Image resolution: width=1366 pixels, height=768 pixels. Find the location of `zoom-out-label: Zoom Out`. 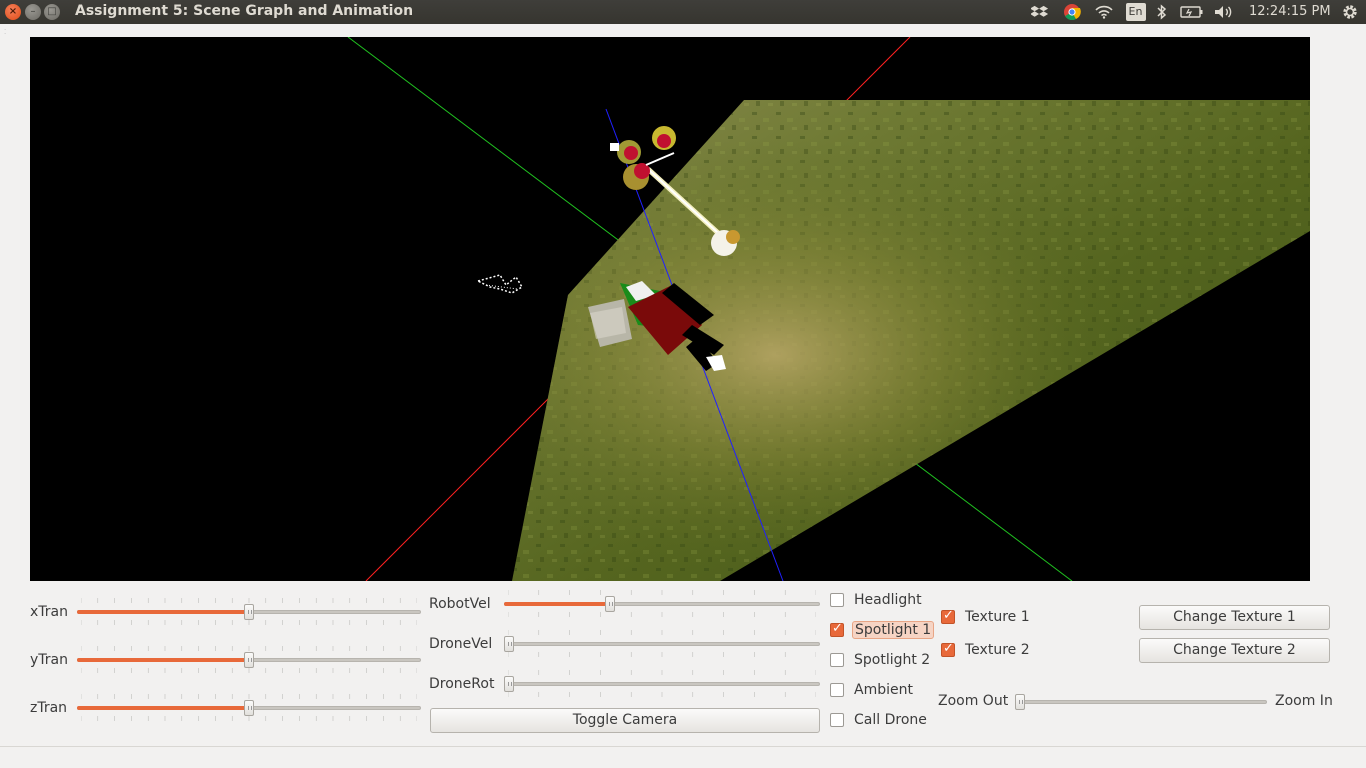

zoom-out-label: Zoom Out is located at coordinates (973, 701).